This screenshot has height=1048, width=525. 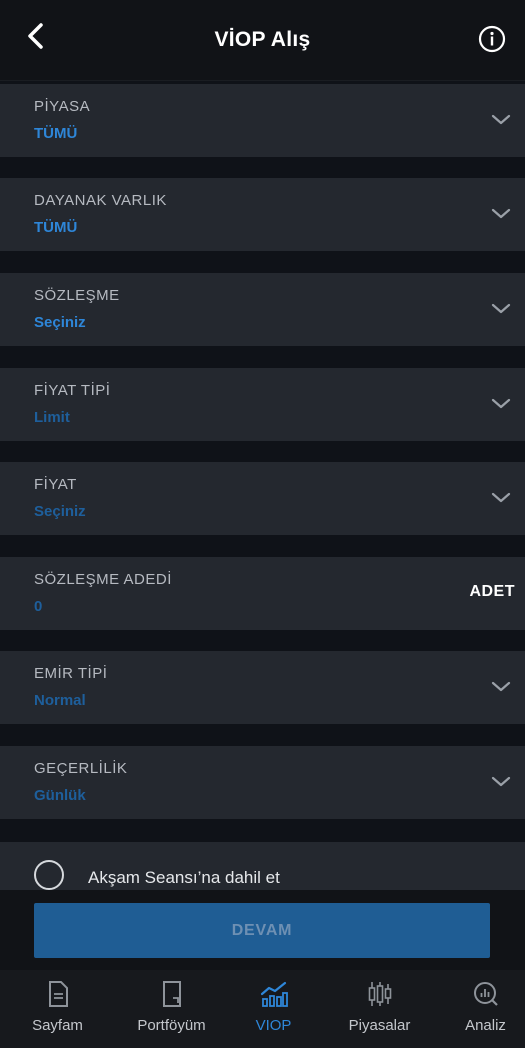 I want to click on header-bar: VİOP Alış, so click(x=262, y=40).